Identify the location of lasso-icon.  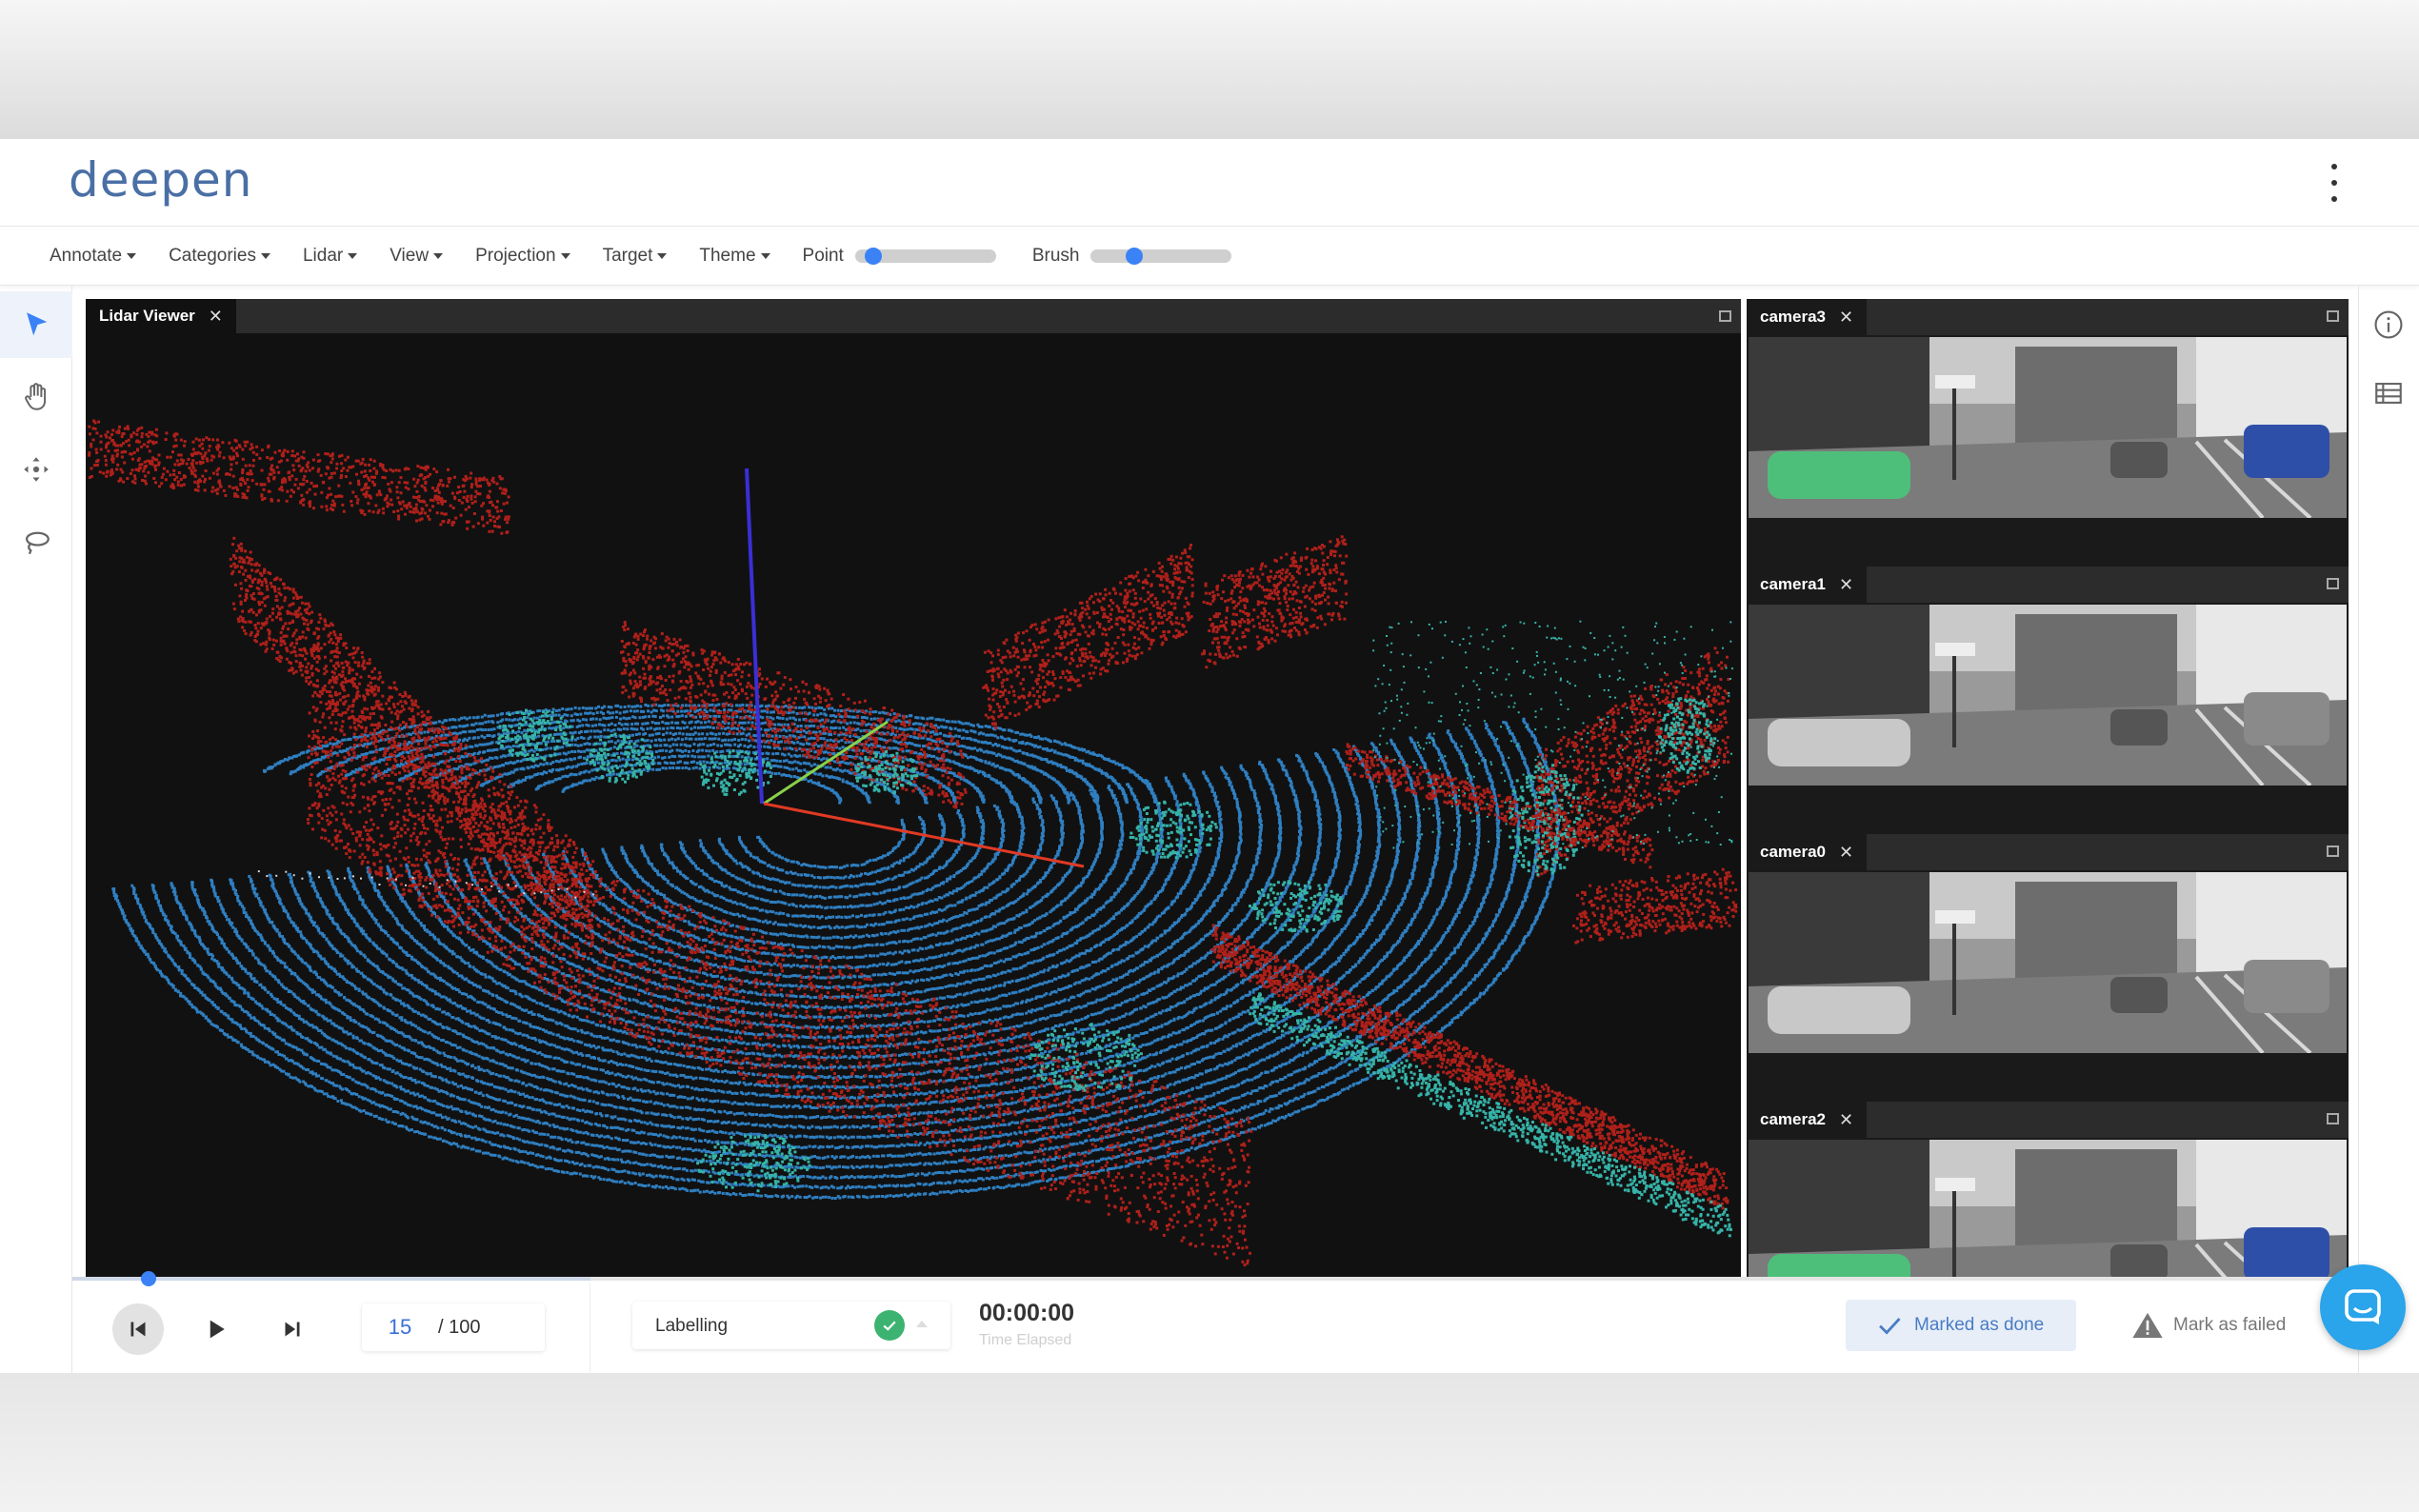
(37, 543).